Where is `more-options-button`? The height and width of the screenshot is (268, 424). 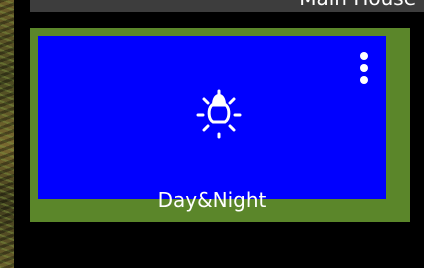
more-options-button is located at coordinates (364, 70).